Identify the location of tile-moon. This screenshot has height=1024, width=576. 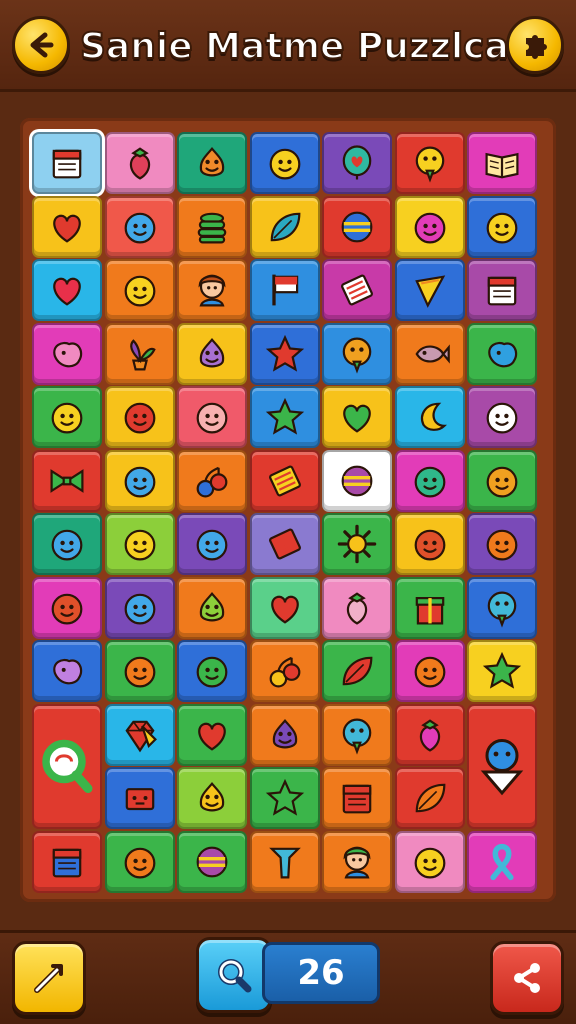
(429, 417).